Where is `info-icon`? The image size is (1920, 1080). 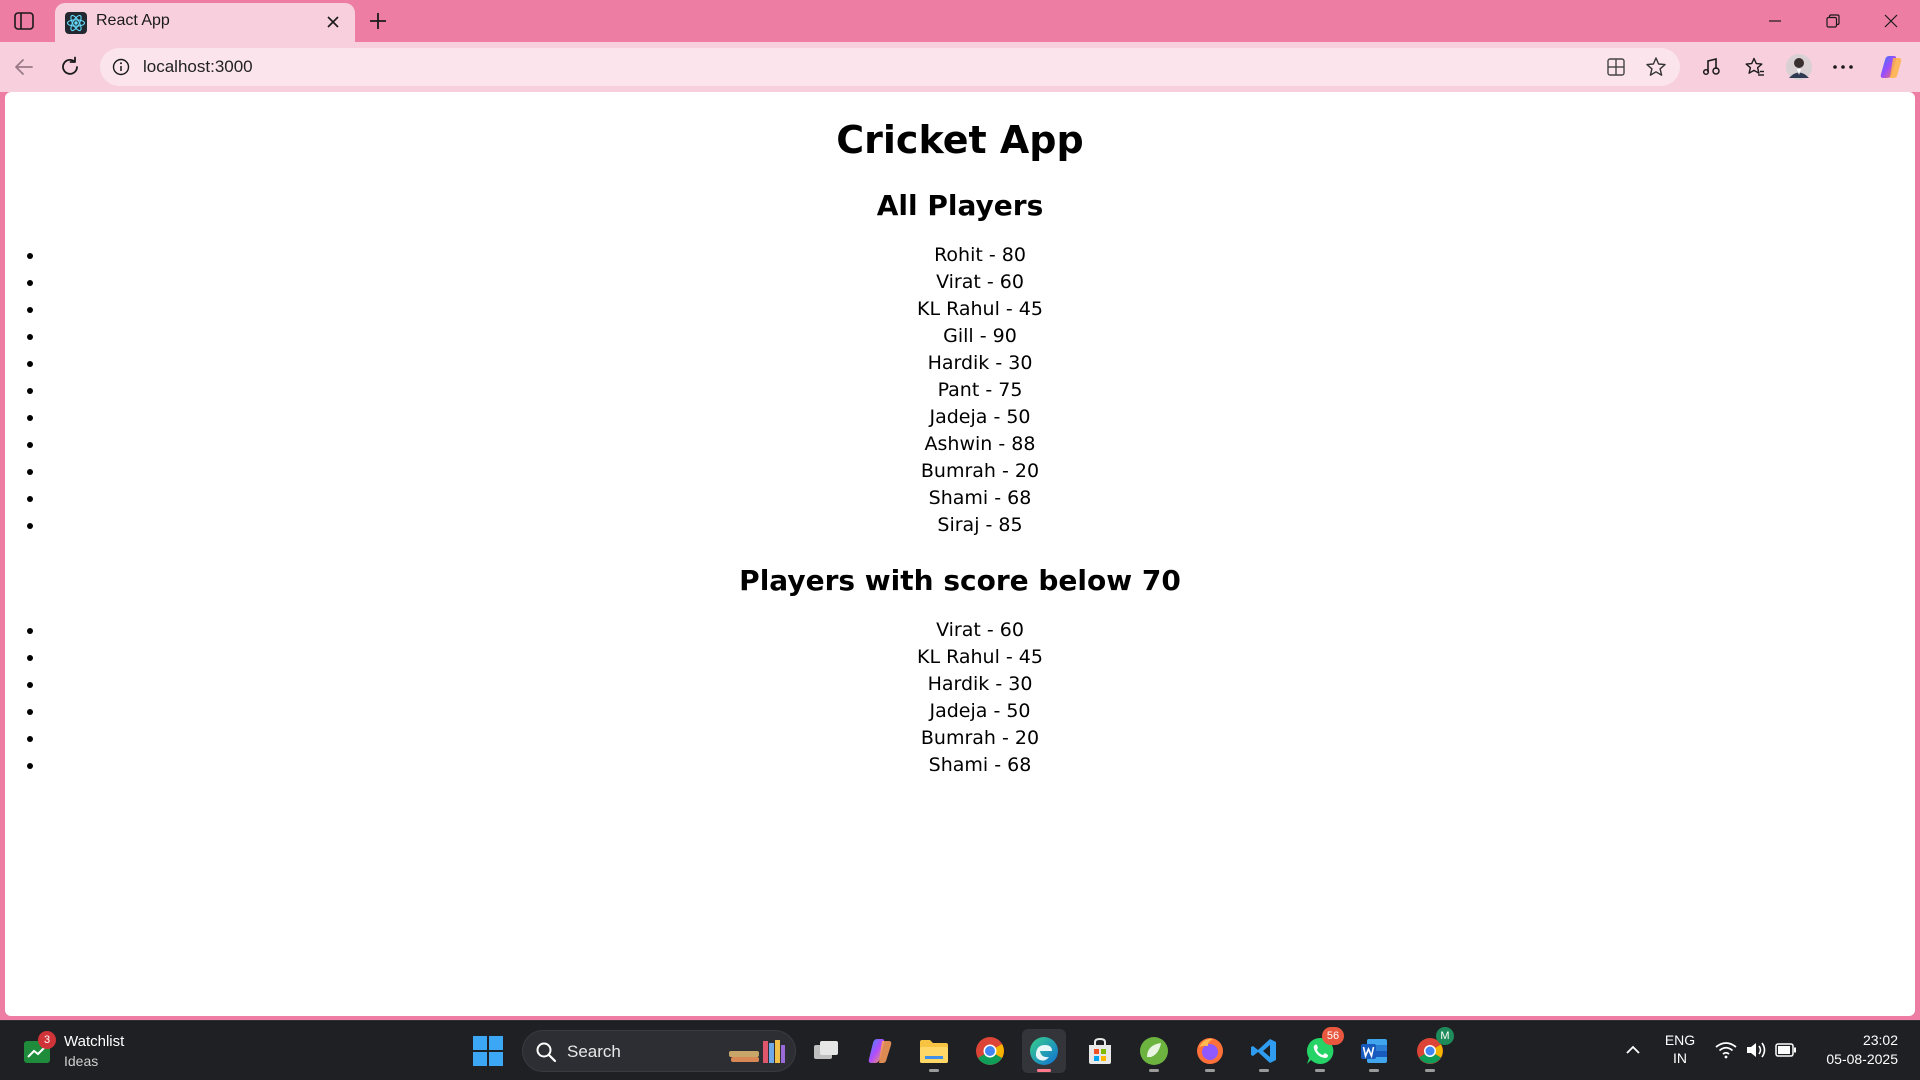 info-icon is located at coordinates (121, 67).